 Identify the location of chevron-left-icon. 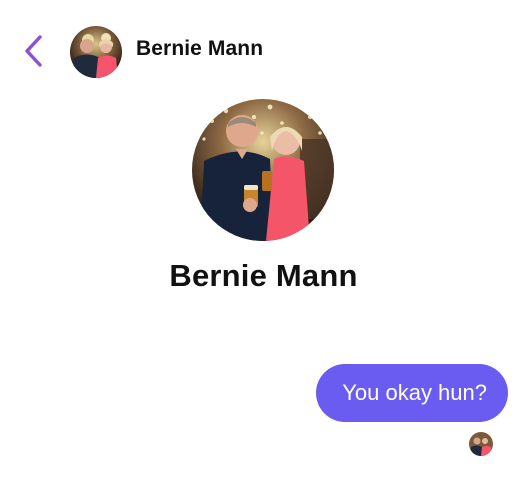
(35, 51).